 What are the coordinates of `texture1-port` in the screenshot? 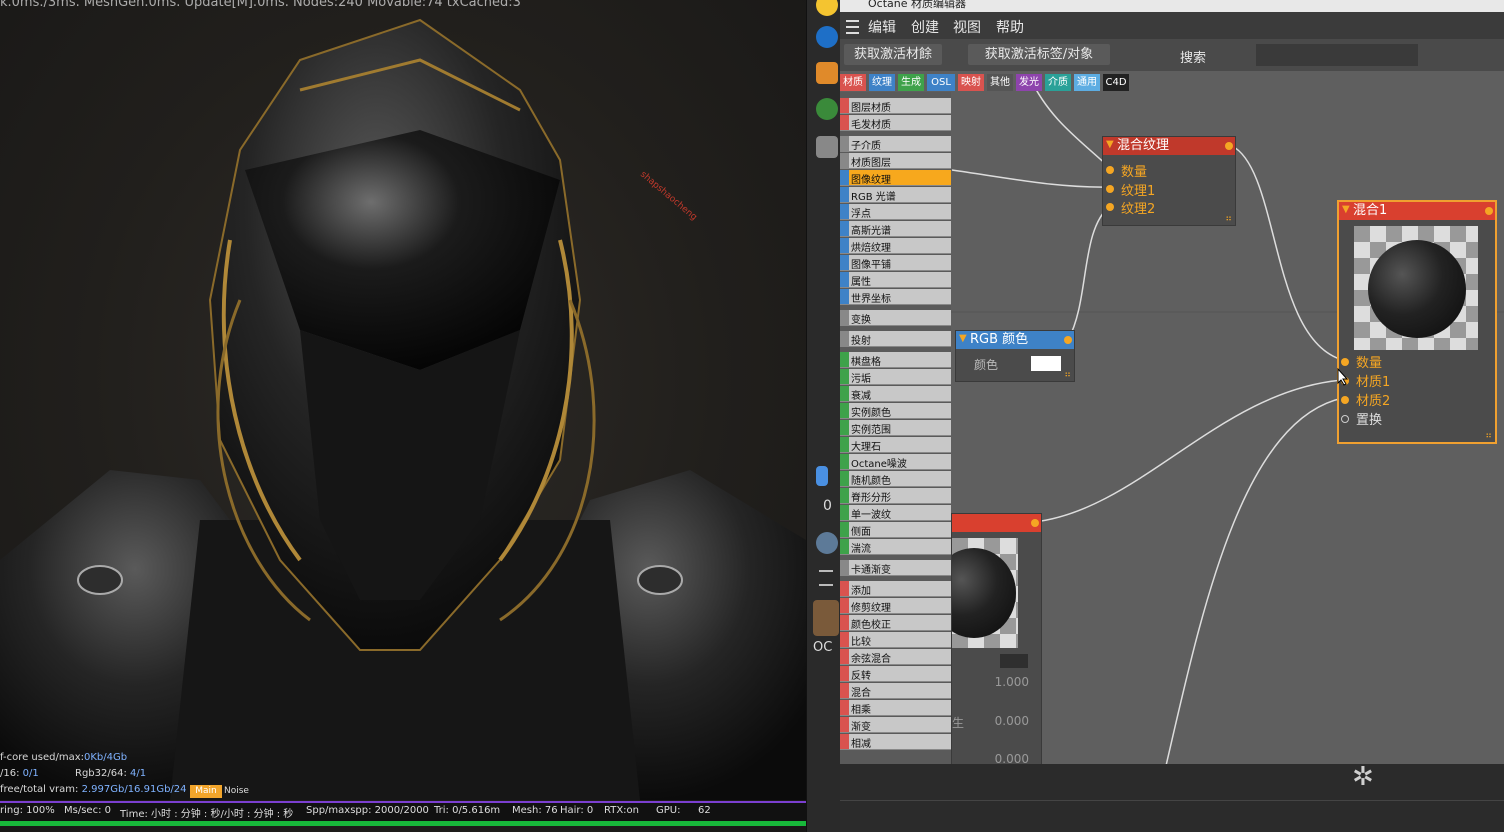 It's located at (1110, 189).